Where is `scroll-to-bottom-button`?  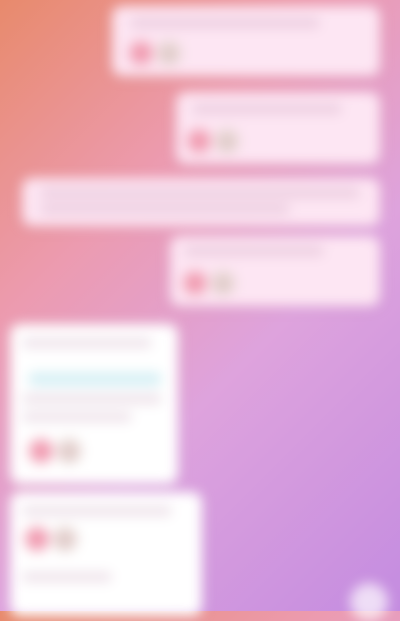 scroll-to-bottom-button is located at coordinates (369, 602).